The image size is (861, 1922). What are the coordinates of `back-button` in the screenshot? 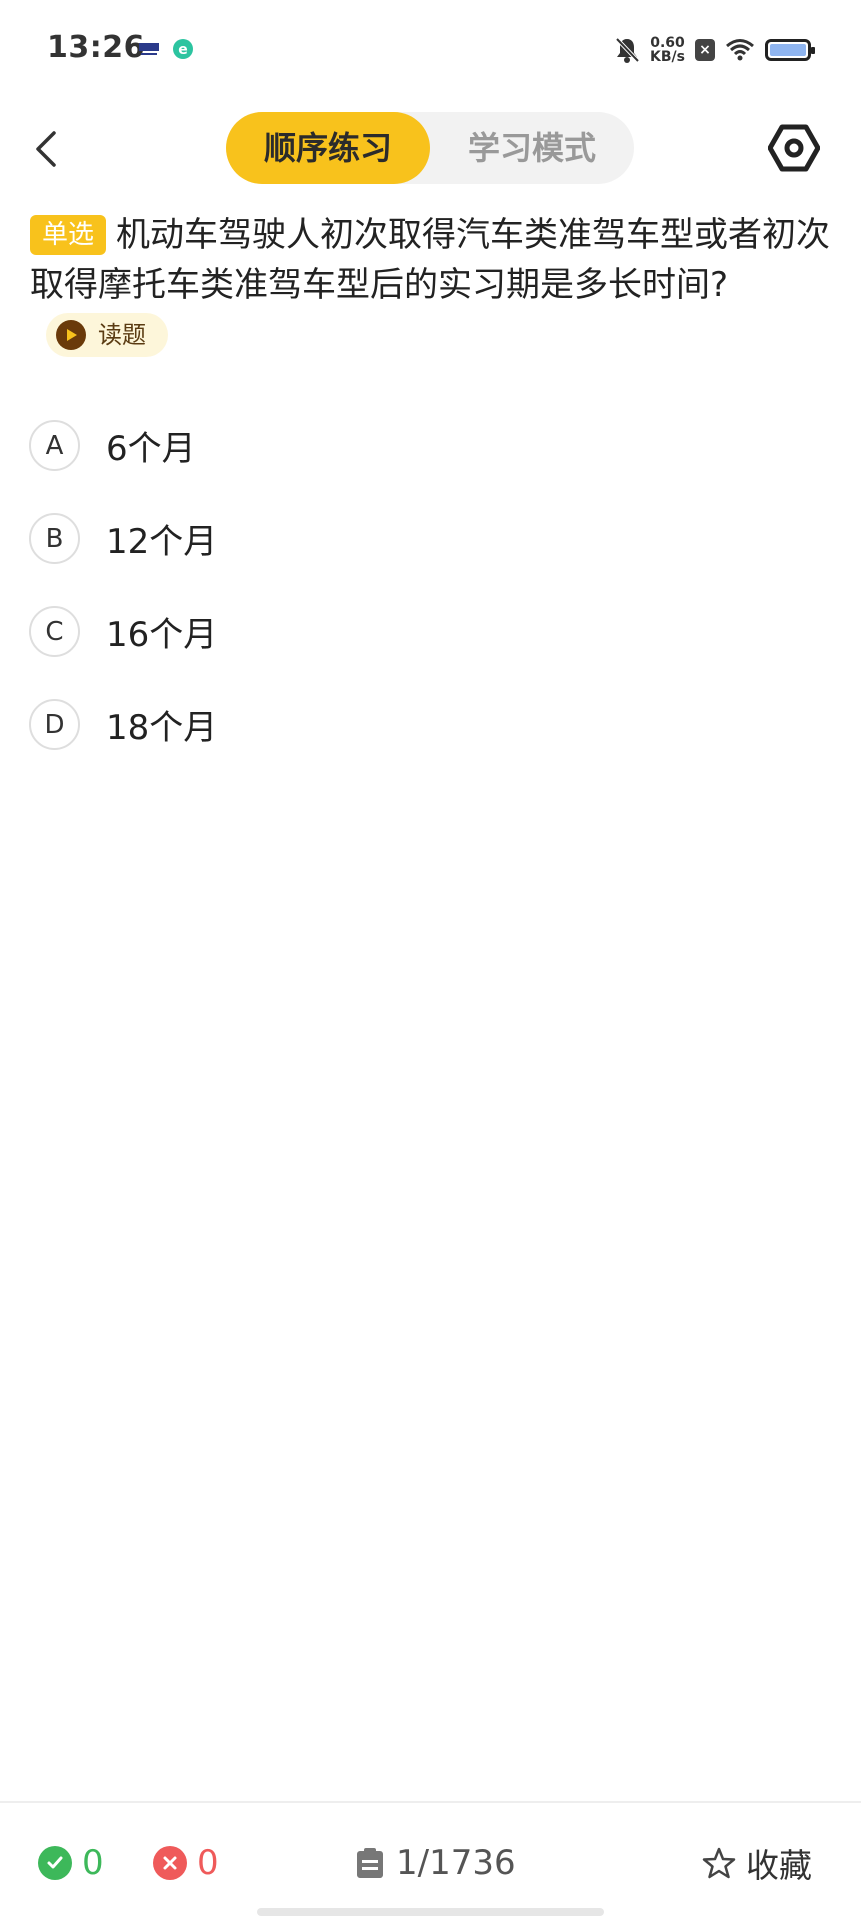 It's located at (46, 149).